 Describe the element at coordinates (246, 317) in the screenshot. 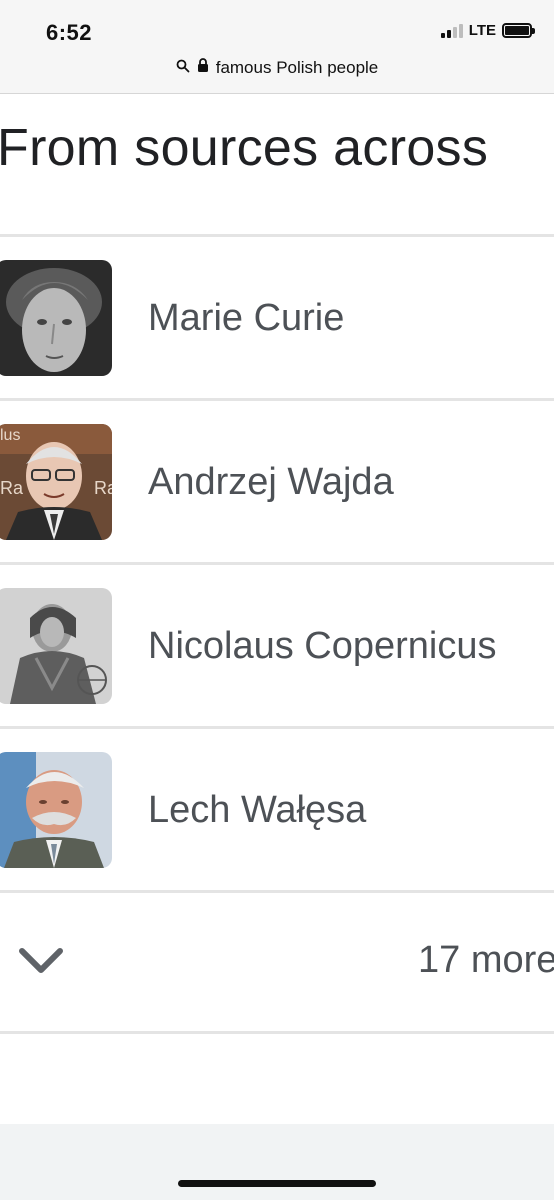

I see `person-name: Marie Curie` at that location.